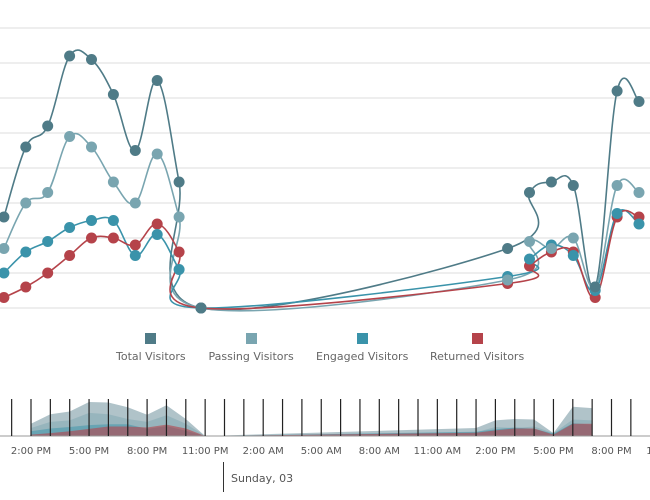 The height and width of the screenshot is (500, 650). What do you see at coordinates (321, 451) in the screenshot?
I see `navigator-tick-label: 5:00 AM` at bounding box center [321, 451].